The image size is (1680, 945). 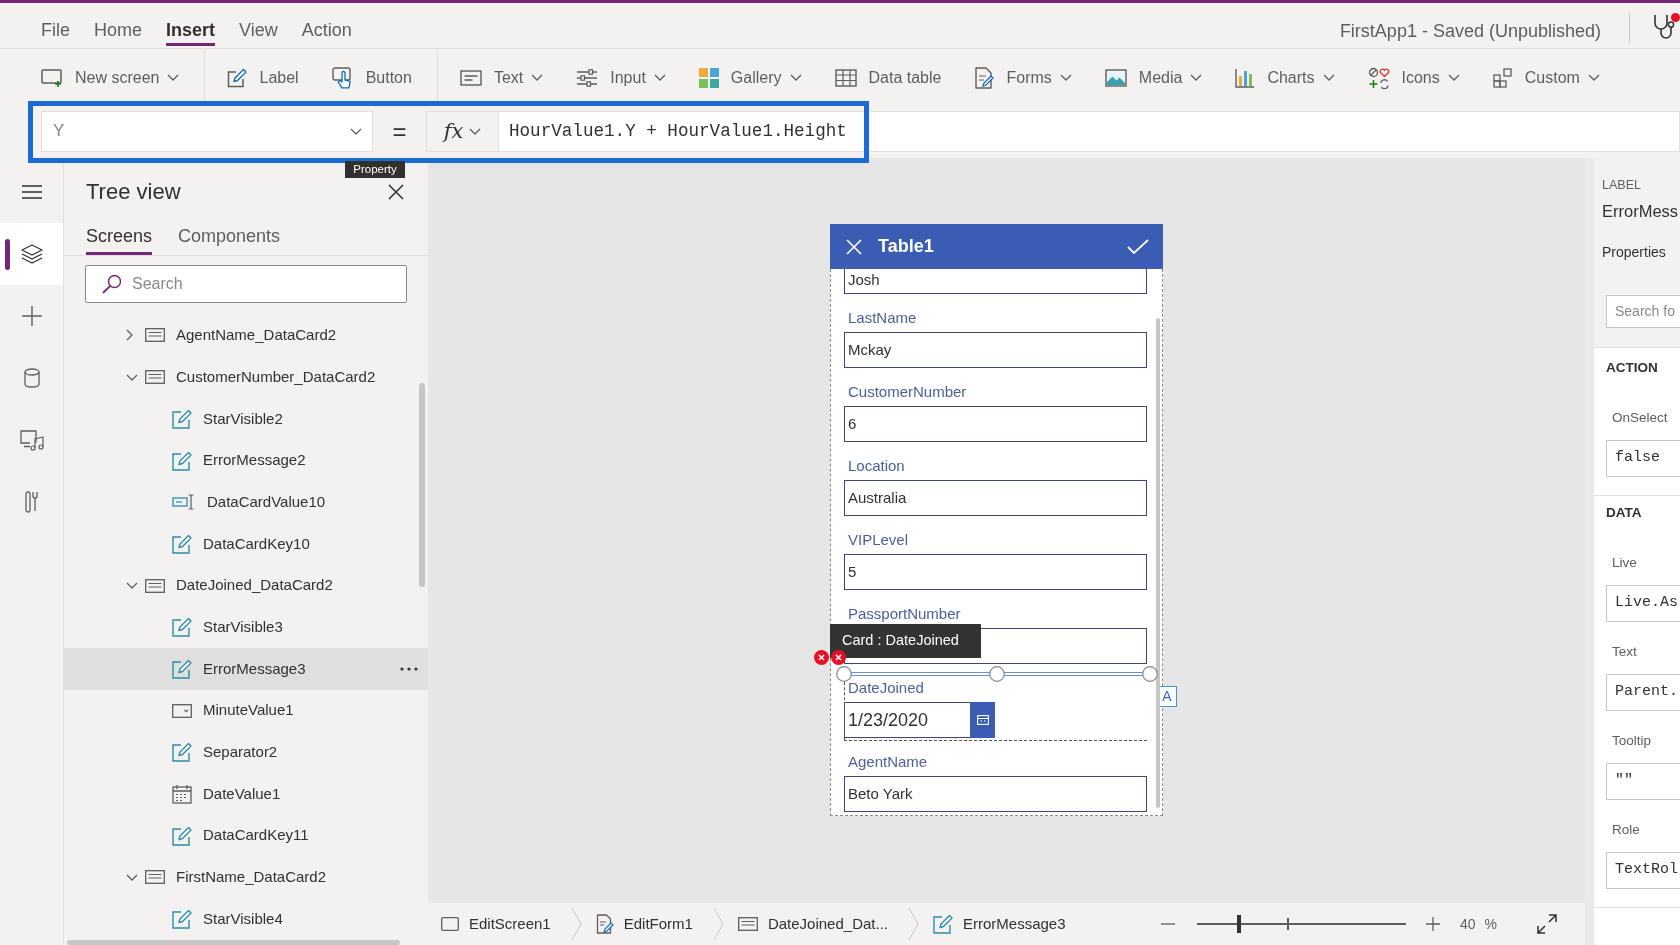 I want to click on function-button: fx, so click(x=462, y=131).